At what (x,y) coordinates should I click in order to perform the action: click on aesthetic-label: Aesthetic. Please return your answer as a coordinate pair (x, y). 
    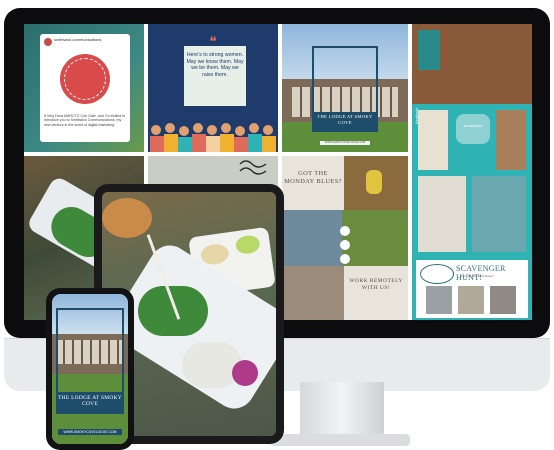
    Looking at the image, I should click on (416, 115).